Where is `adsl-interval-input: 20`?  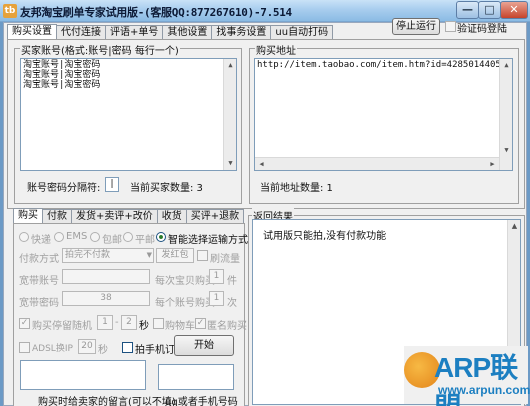 adsl-interval-input: 20 is located at coordinates (87, 346).